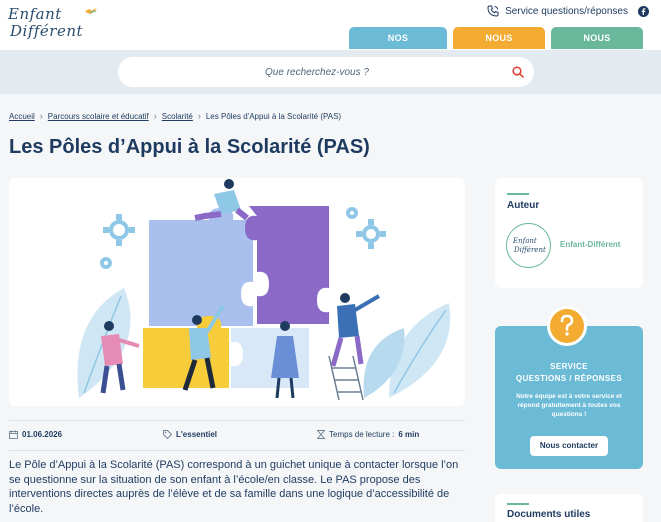  Describe the element at coordinates (273, 116) in the screenshot. I see `breadcrumb-current: Les Pôles d'Appui à la Scolarité (PAS)` at that location.